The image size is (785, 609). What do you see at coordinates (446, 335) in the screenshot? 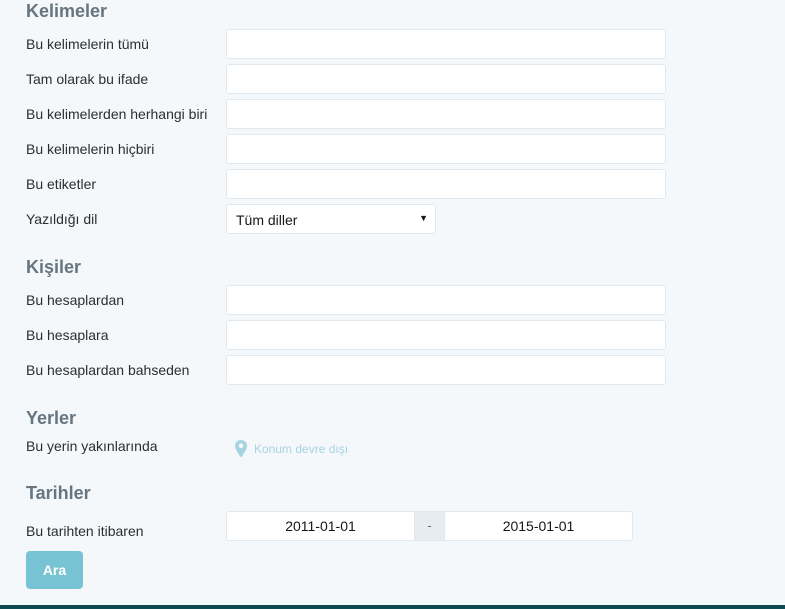
I see `to-accounts-input` at bounding box center [446, 335].